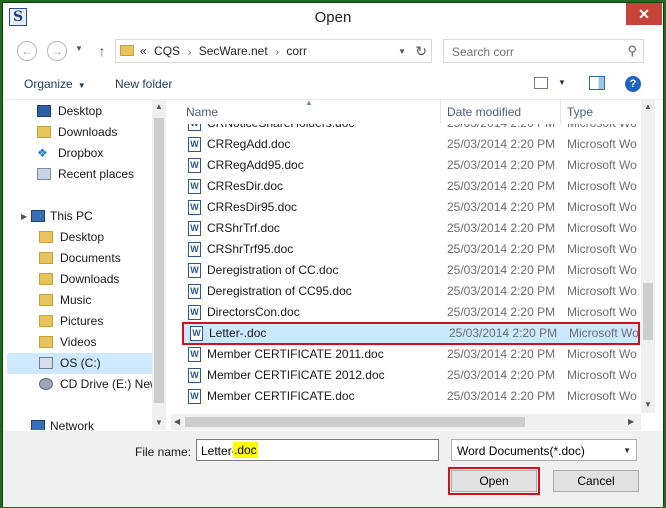 The height and width of the screenshot is (508, 666). I want to click on nav-item-this-pc: ▶ This PC, so click(79, 216).